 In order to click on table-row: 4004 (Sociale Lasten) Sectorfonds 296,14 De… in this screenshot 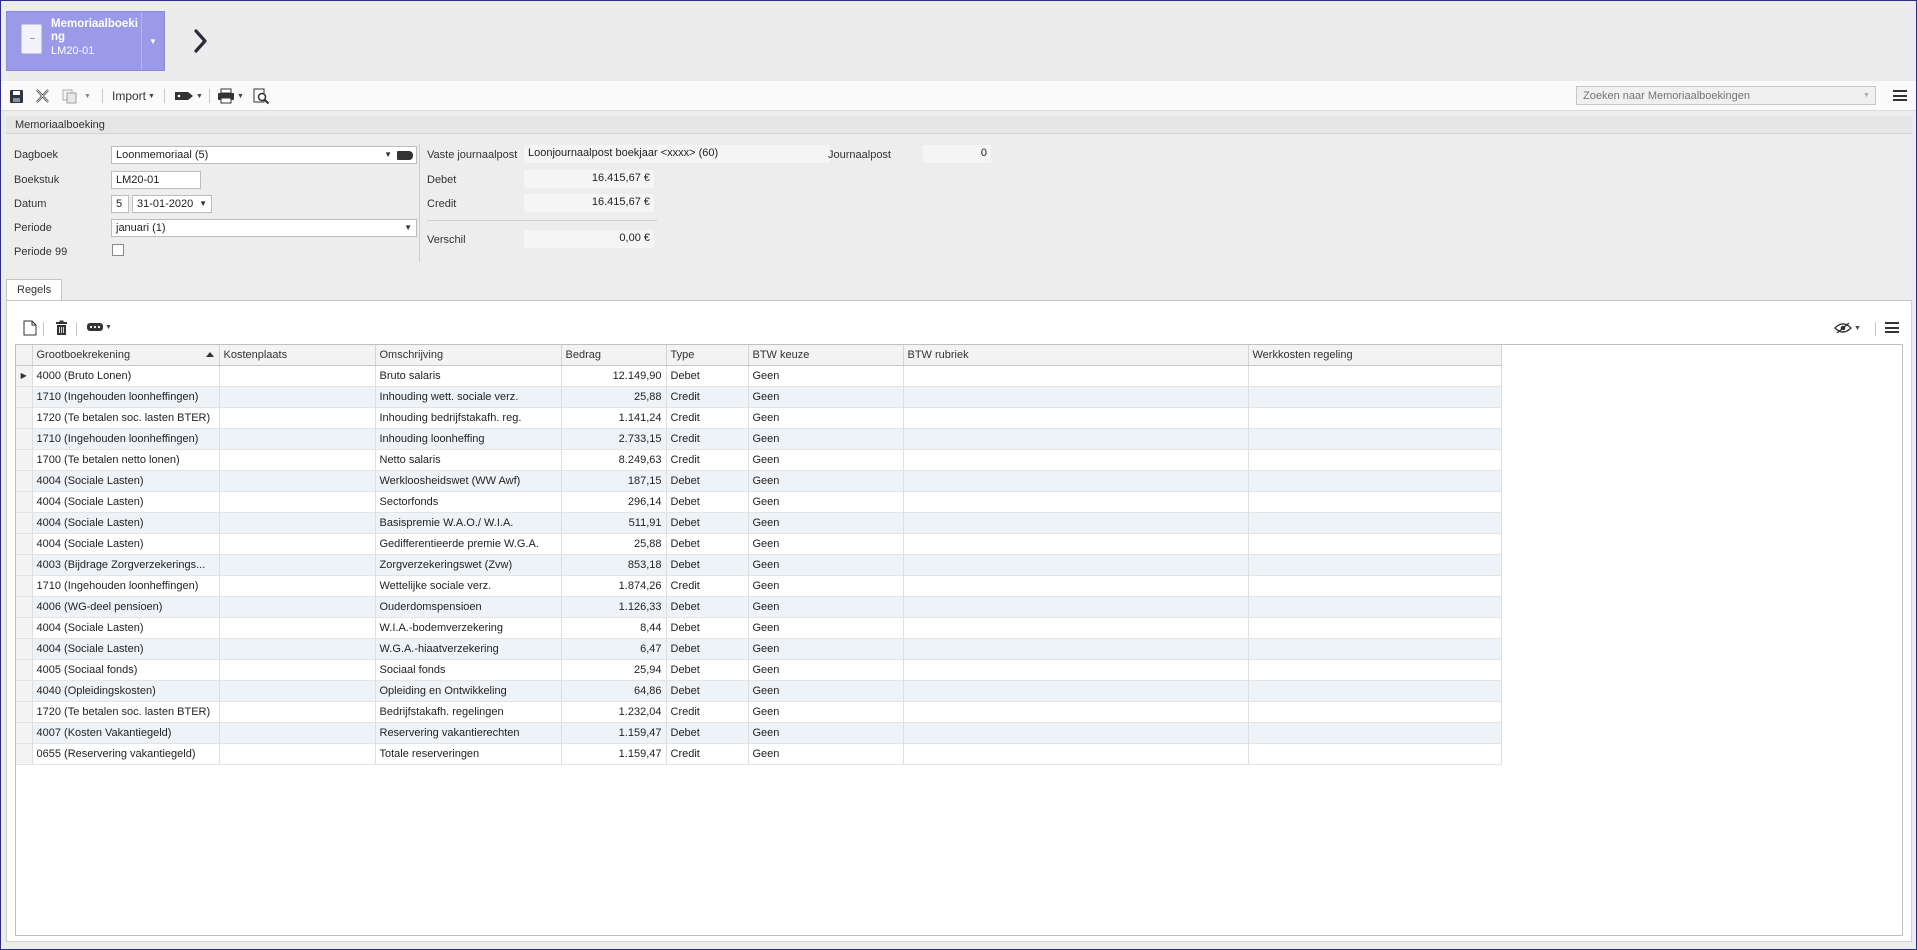, I will do `click(759, 502)`.